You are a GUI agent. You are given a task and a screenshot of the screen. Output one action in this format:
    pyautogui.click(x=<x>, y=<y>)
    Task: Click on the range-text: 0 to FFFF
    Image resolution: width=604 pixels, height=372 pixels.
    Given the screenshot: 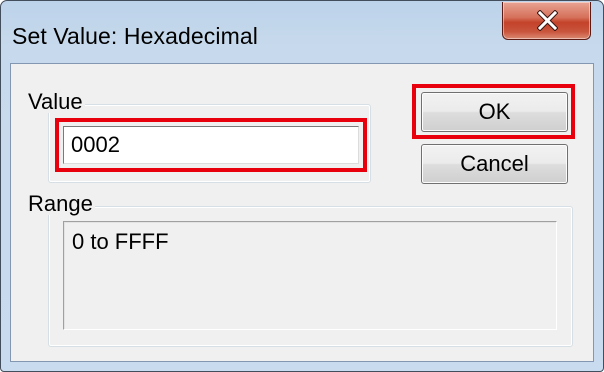 What is the action you would take?
    pyautogui.click(x=120, y=241)
    